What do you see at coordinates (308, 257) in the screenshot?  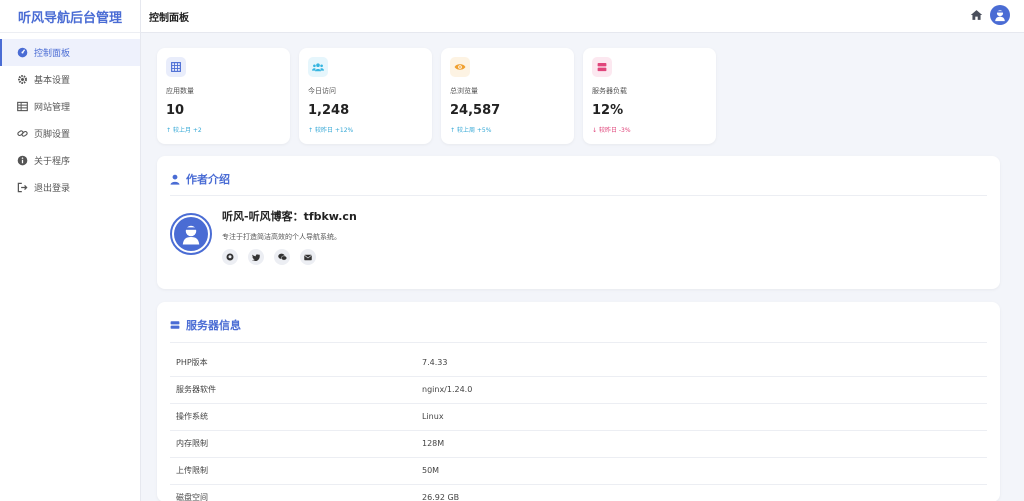 I see `mail-icon` at bounding box center [308, 257].